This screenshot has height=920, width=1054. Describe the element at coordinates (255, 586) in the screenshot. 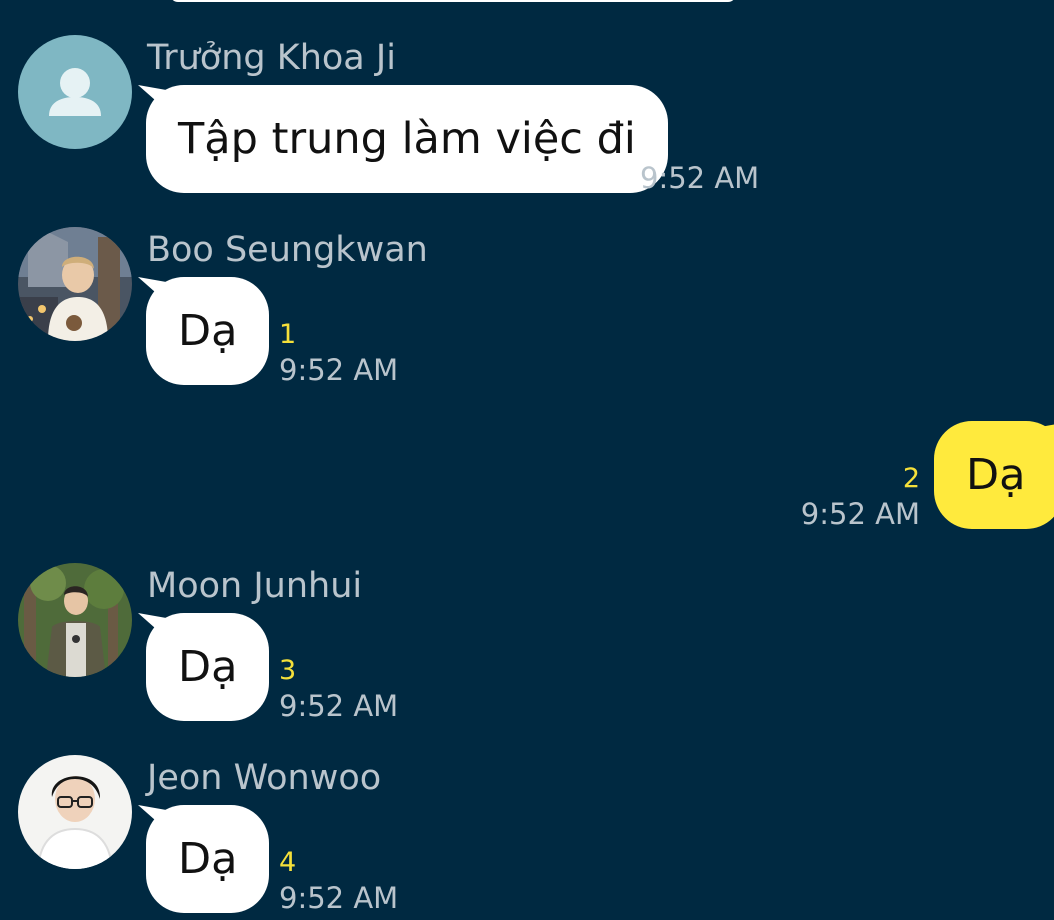

I see `sender-name: Moon Junhui` at that location.